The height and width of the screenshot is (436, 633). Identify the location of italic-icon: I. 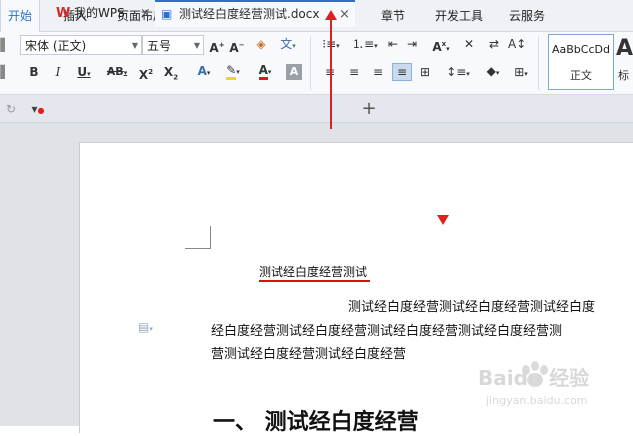
(58, 72).